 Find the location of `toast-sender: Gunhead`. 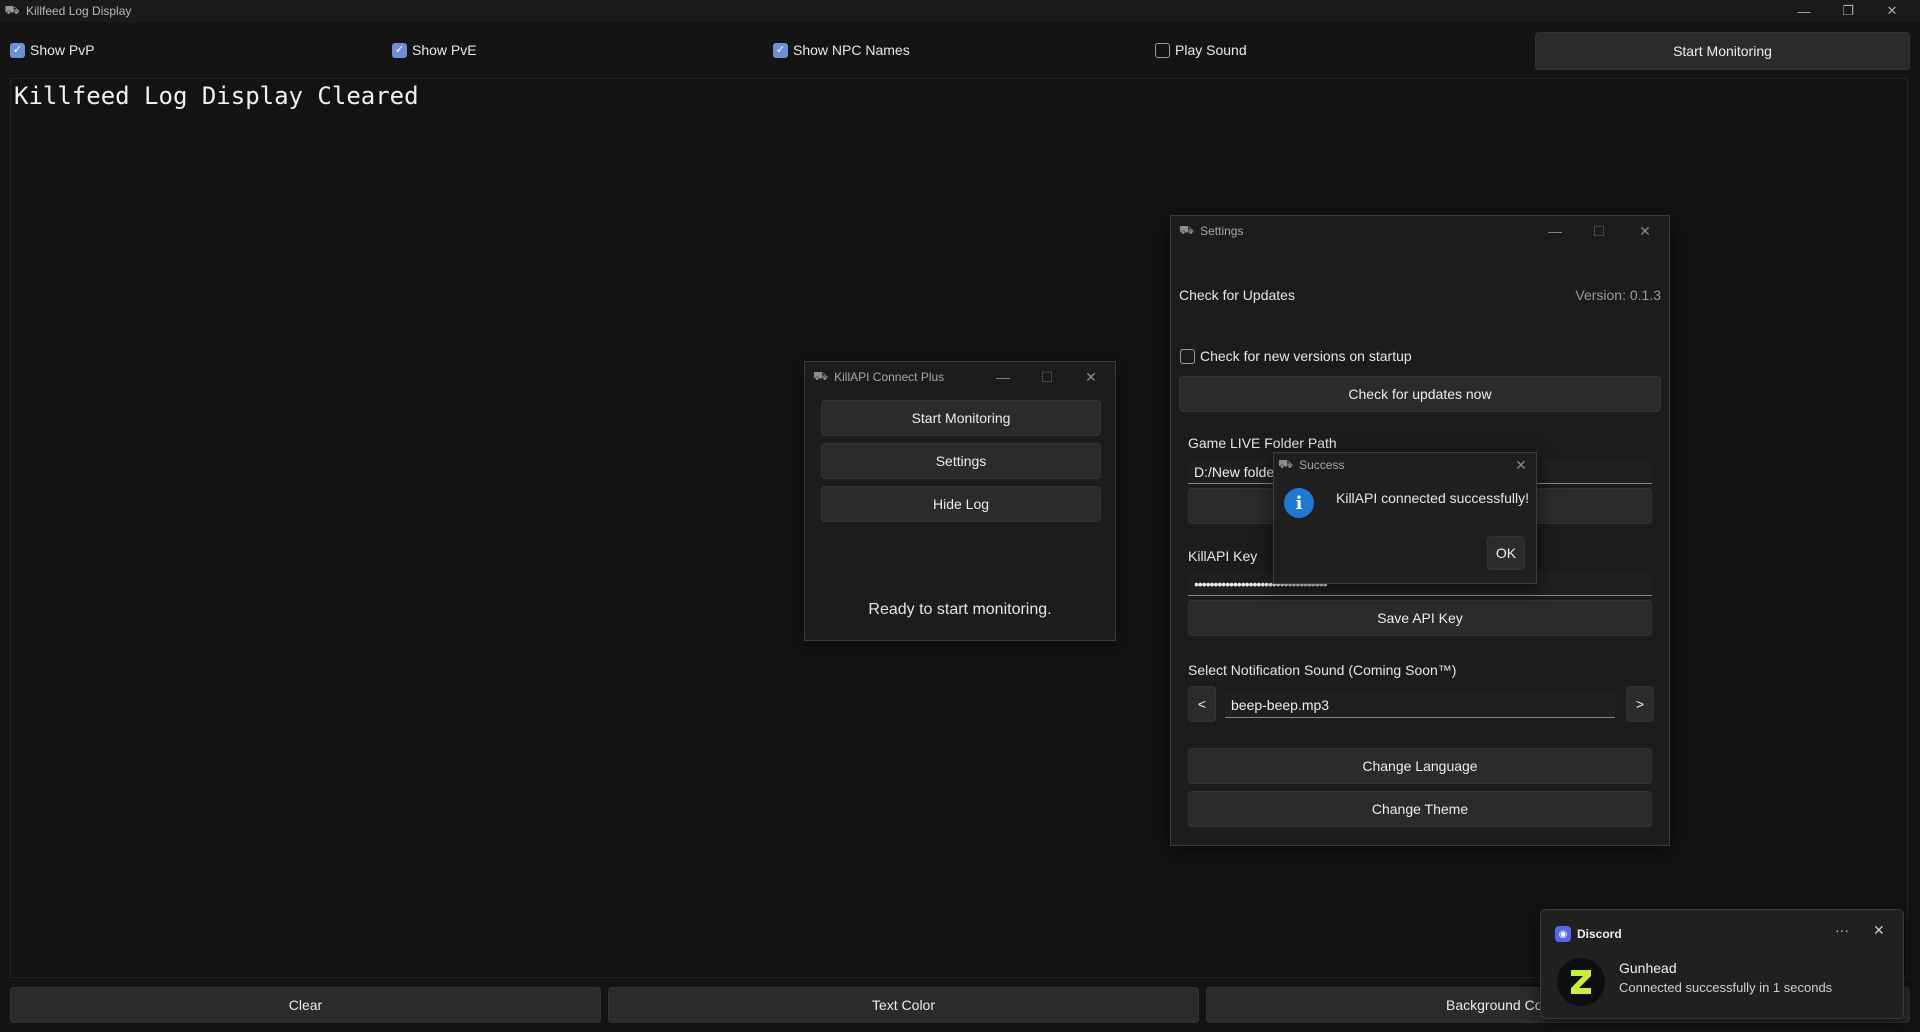

toast-sender: Gunhead is located at coordinates (1648, 968).